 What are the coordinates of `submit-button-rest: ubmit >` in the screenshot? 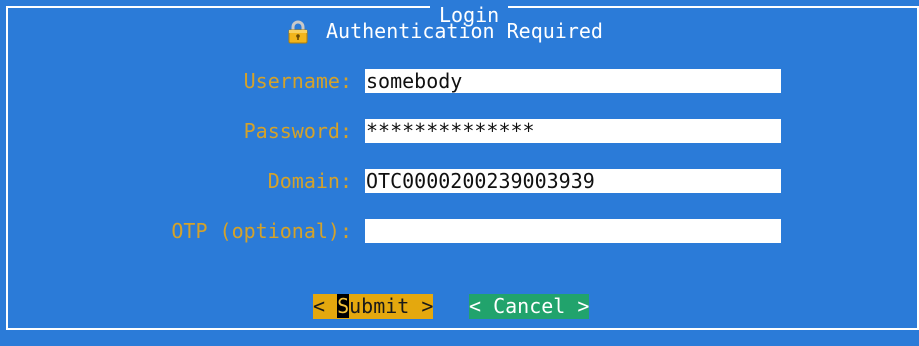 It's located at (391, 306).